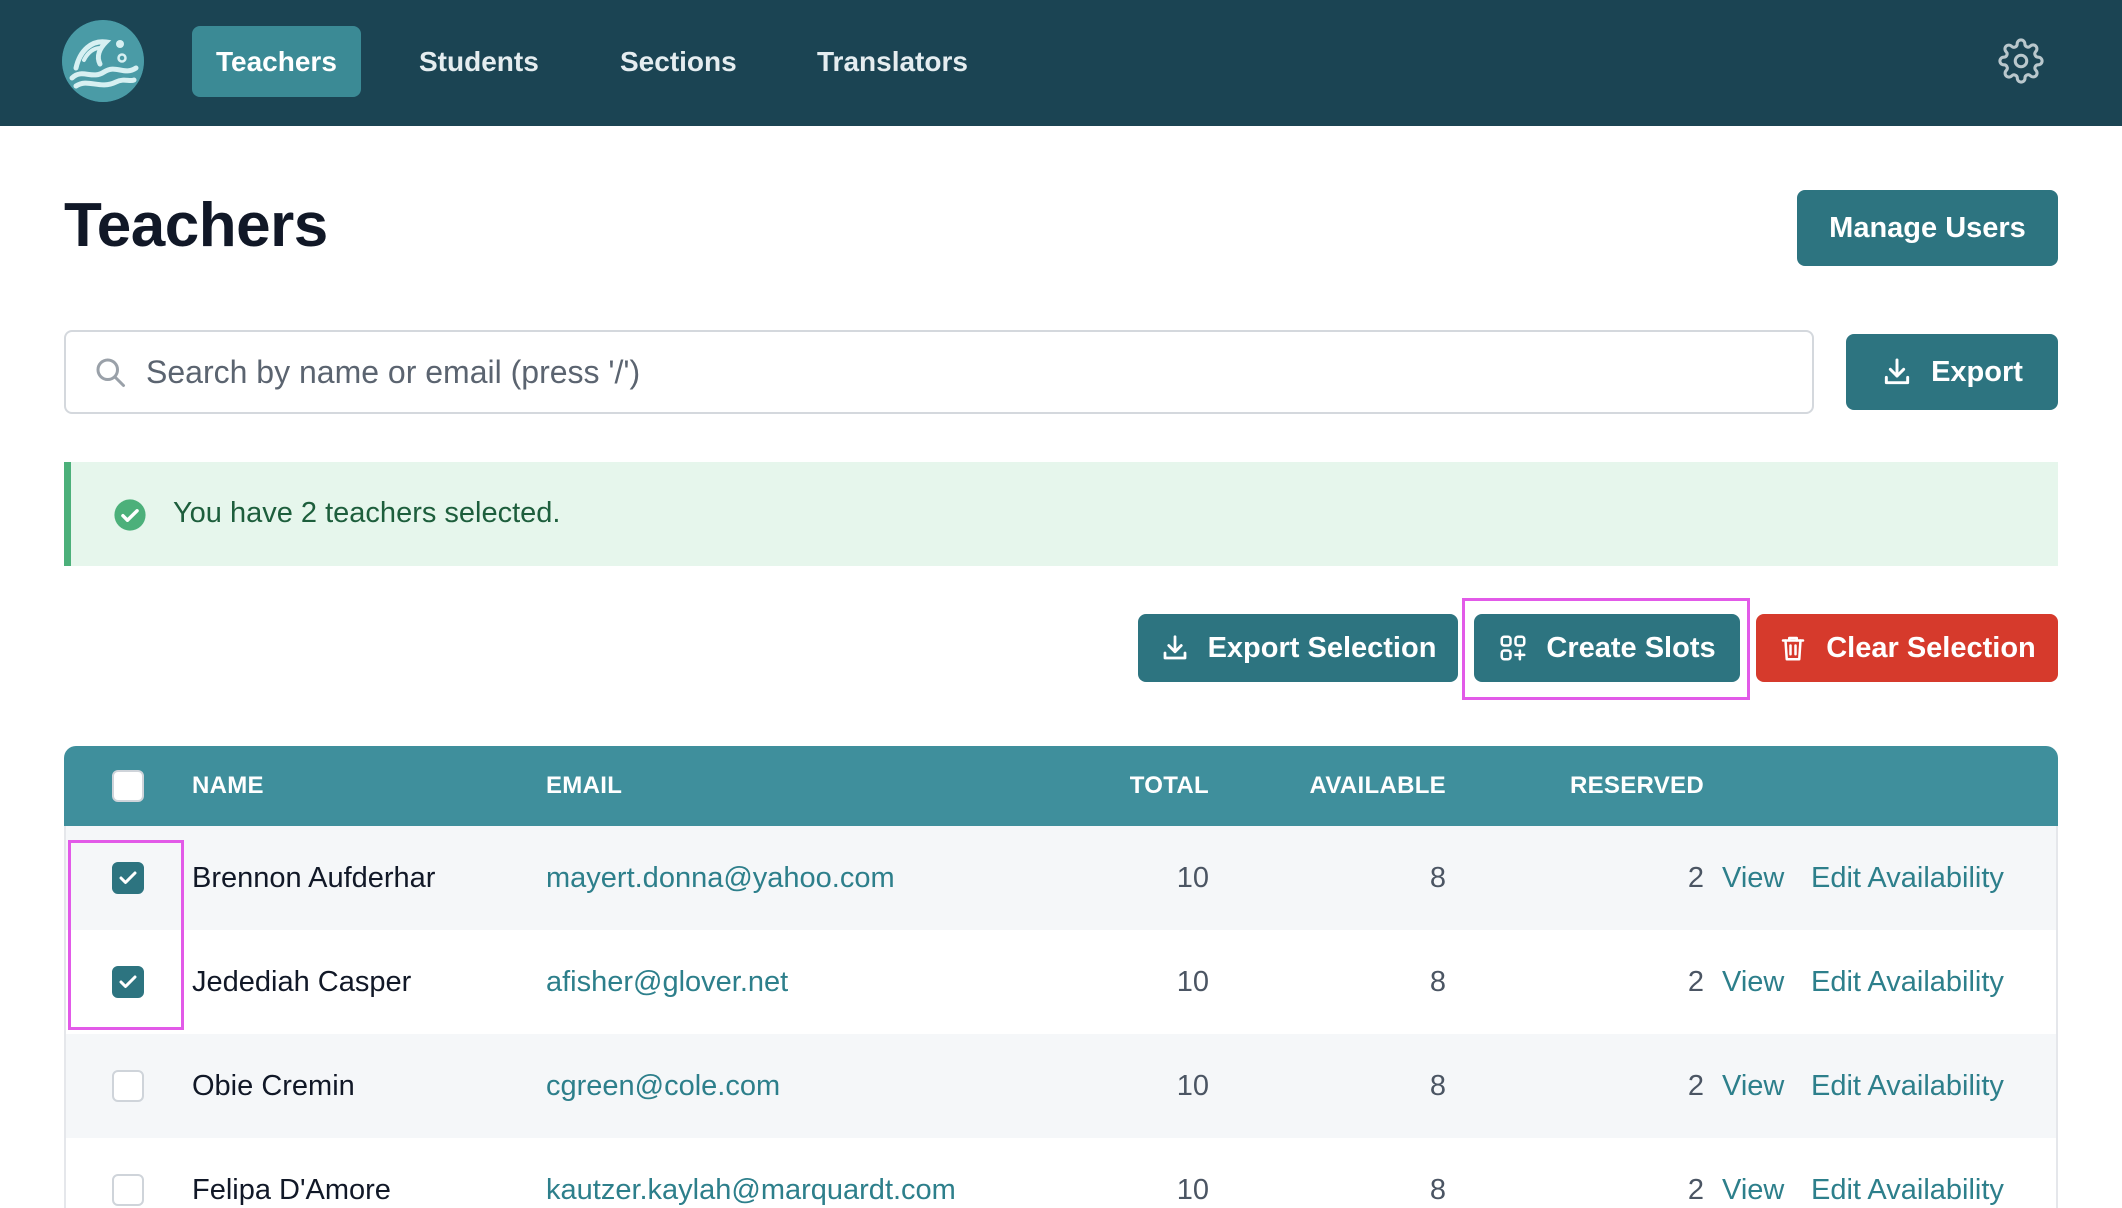 This screenshot has height=1208, width=2122. Describe the element at coordinates (1061, 63) in the screenshot. I see `top-navbar: Teachers Students Sections Translators` at that location.